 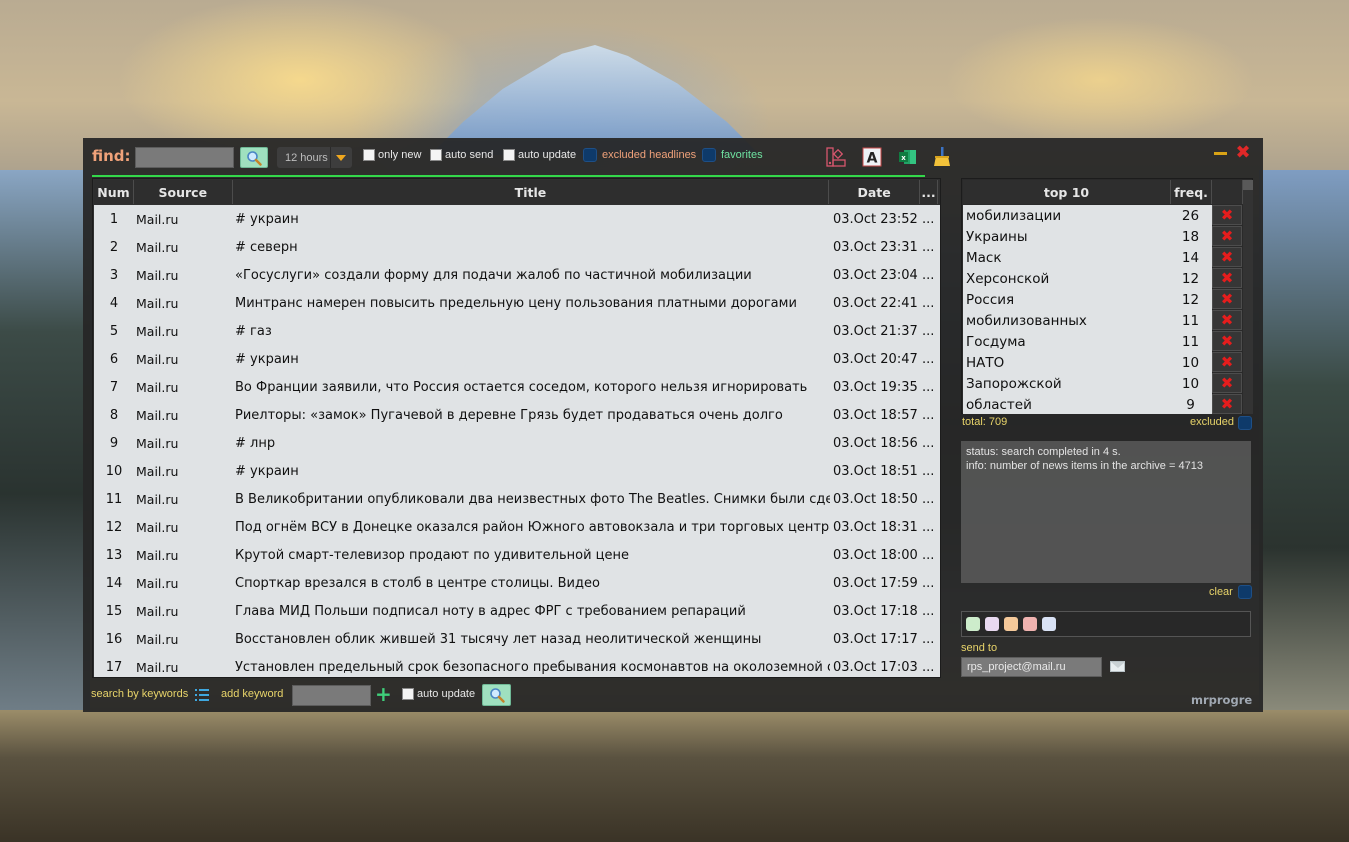 What do you see at coordinates (331, 695) in the screenshot?
I see `keyword-input` at bounding box center [331, 695].